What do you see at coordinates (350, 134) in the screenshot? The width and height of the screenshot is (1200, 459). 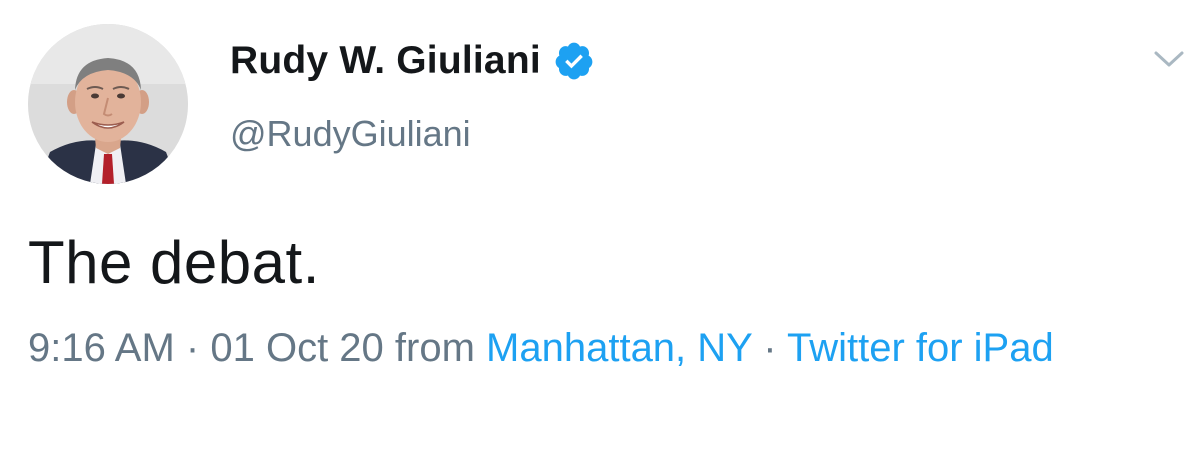 I see `user-handle: @RudyGiuliani` at bounding box center [350, 134].